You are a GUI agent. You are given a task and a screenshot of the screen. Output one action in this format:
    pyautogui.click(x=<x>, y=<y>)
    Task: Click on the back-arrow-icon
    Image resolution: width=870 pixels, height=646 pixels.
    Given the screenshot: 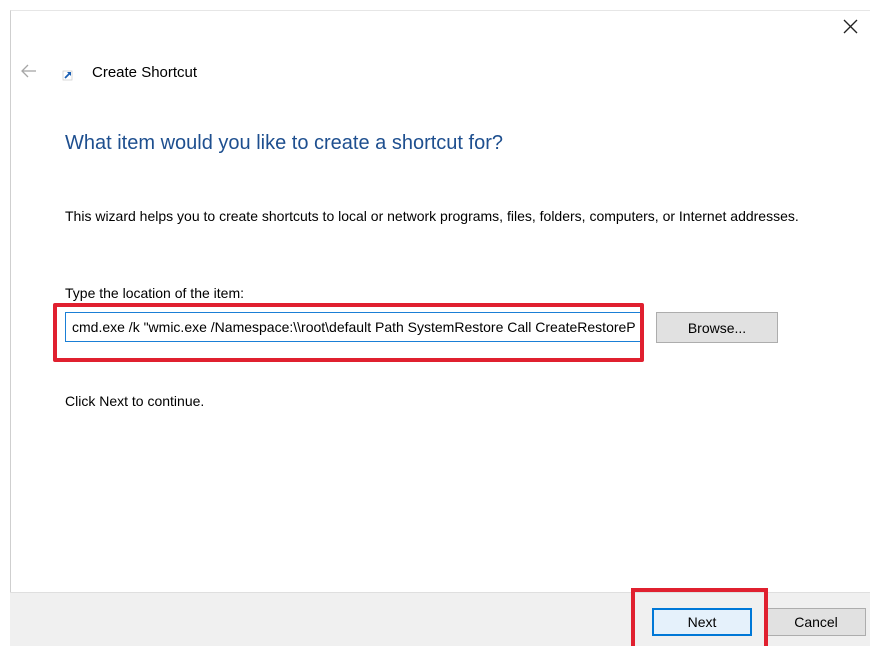 What is the action you would take?
    pyautogui.click(x=28, y=71)
    